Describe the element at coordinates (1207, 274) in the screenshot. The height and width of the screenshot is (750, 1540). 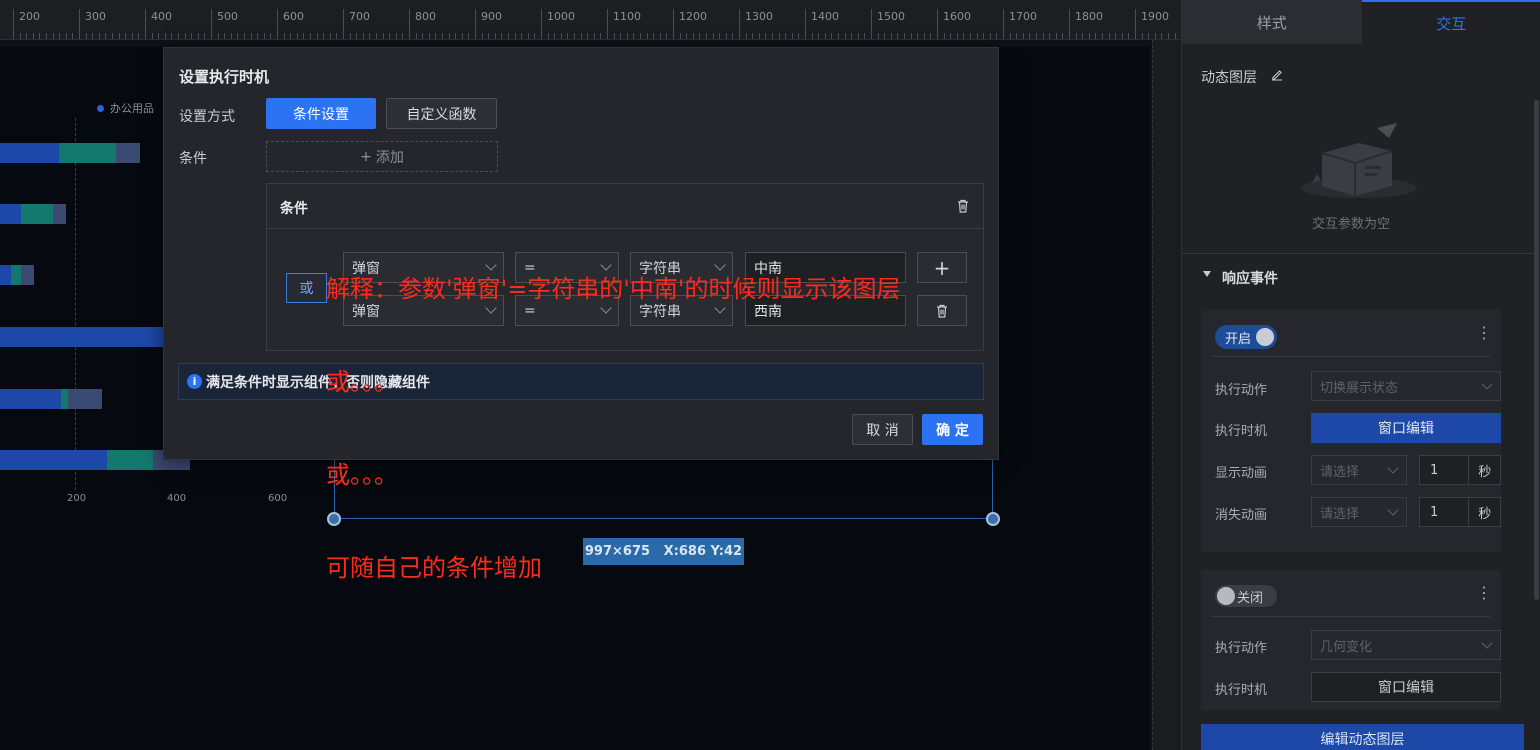
I see `caret-down-icon` at that location.